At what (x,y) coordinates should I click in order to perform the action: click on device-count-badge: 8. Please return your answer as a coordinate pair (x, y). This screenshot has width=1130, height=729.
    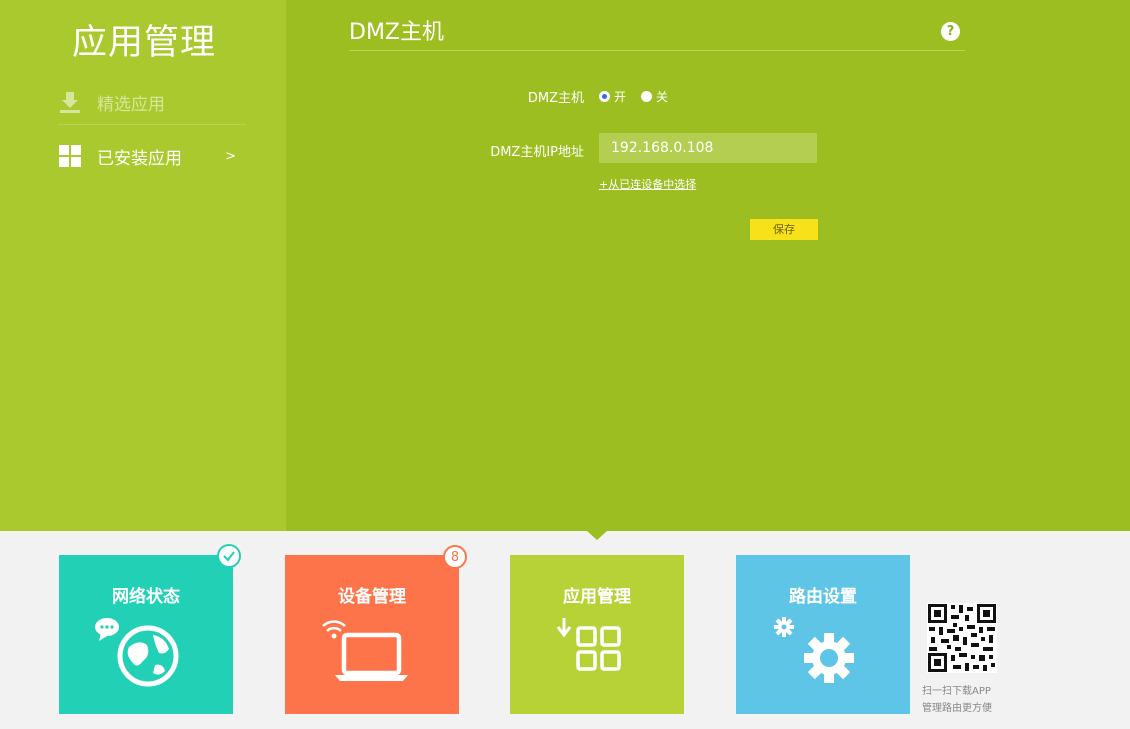
    Looking at the image, I should click on (455, 557).